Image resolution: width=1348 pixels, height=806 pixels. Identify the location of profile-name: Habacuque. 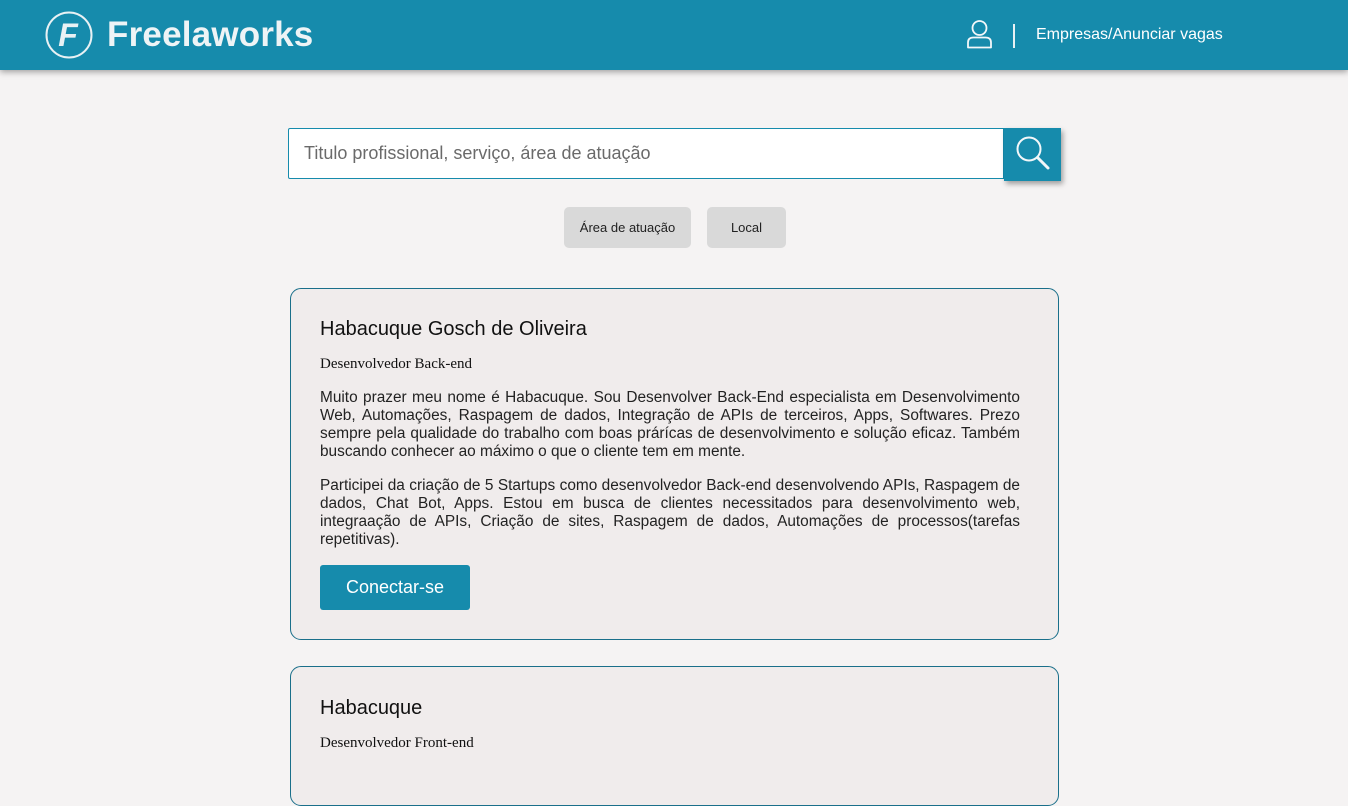
(371, 708).